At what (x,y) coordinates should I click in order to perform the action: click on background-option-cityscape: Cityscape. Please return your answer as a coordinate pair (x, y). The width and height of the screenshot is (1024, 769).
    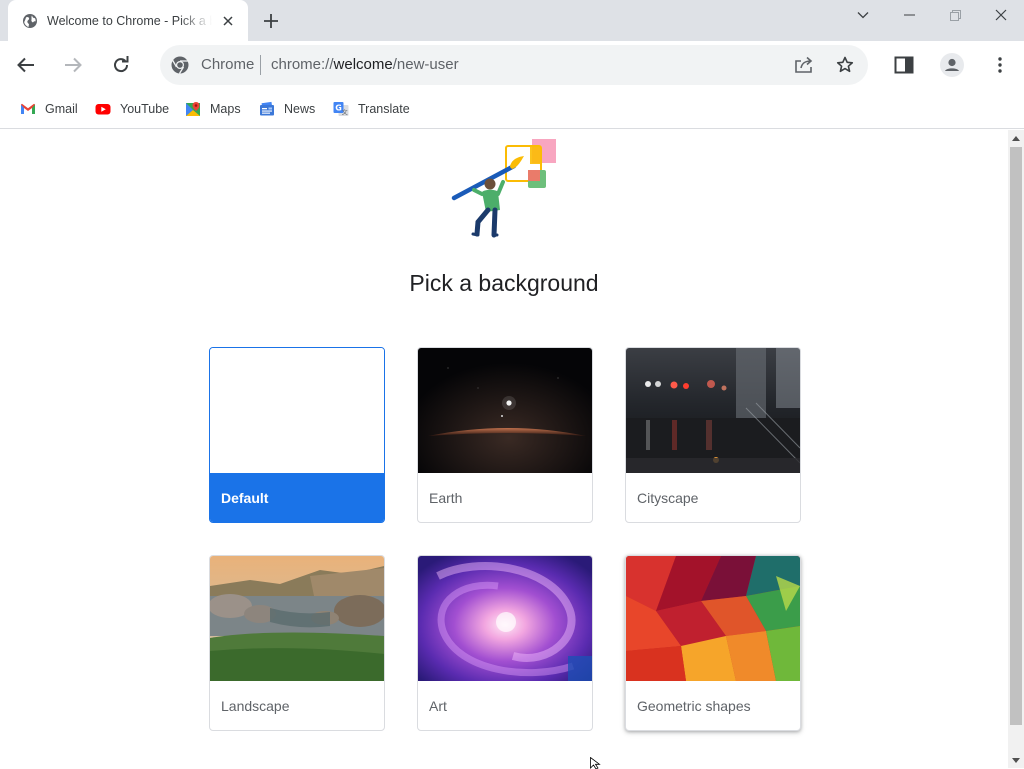
    Looking at the image, I should click on (713, 435).